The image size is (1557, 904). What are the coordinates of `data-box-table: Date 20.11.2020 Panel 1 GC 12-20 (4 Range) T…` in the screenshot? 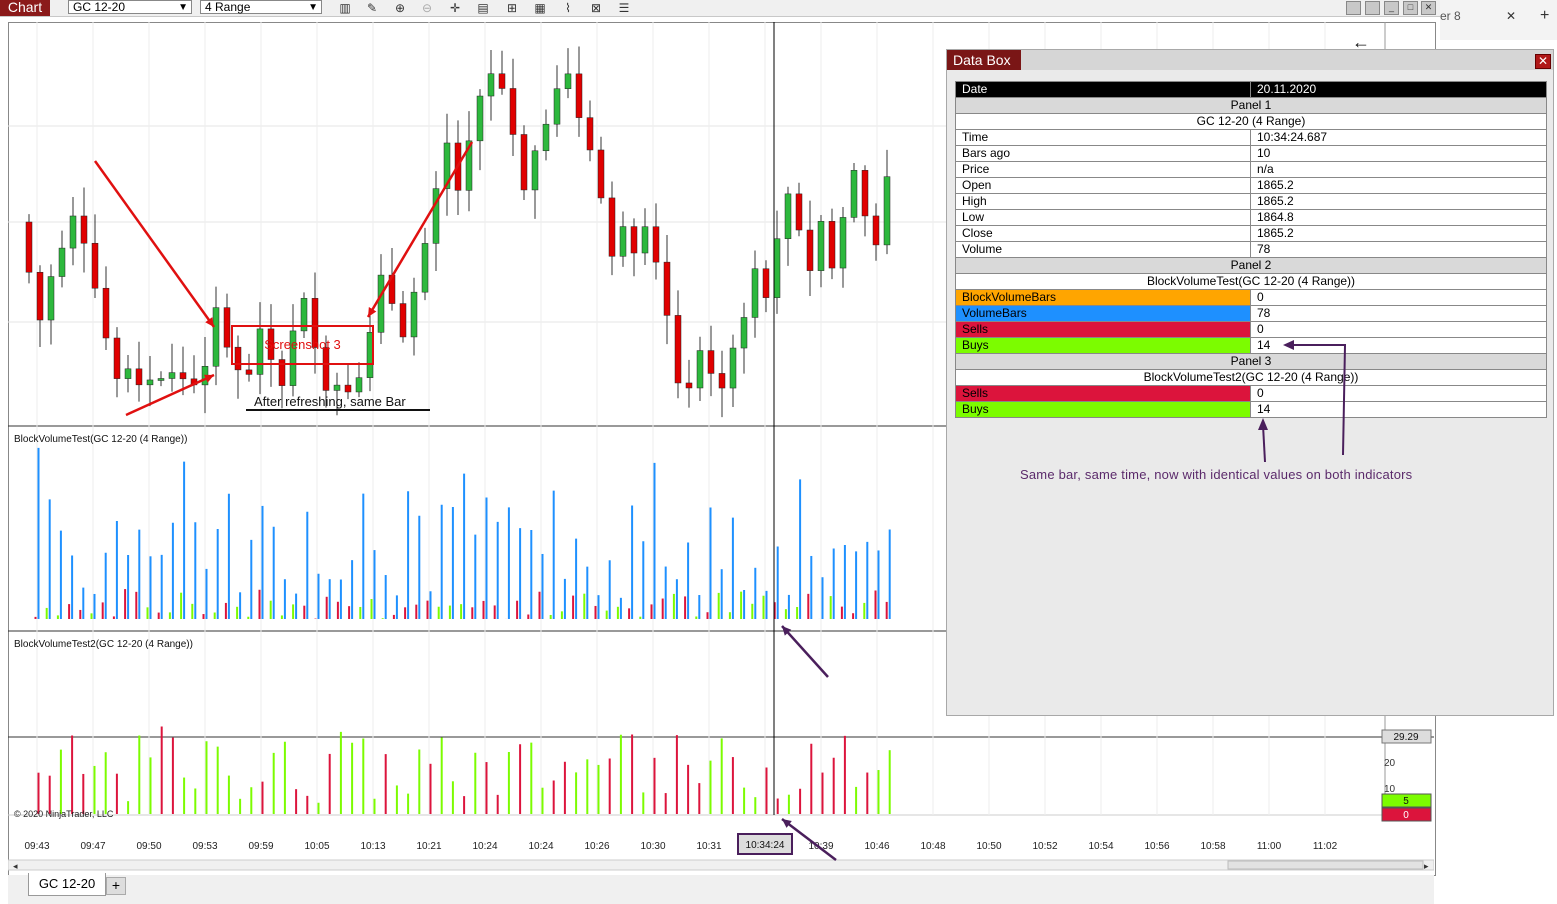 It's located at (1251, 249).